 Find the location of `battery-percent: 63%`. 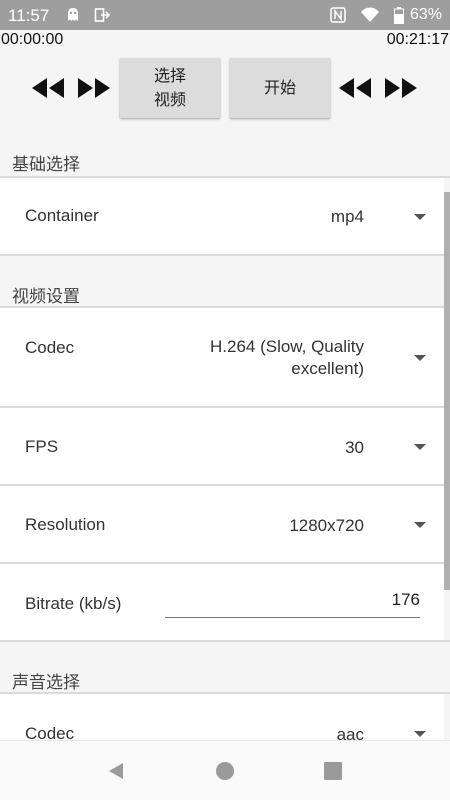

battery-percent: 63% is located at coordinates (425, 14).